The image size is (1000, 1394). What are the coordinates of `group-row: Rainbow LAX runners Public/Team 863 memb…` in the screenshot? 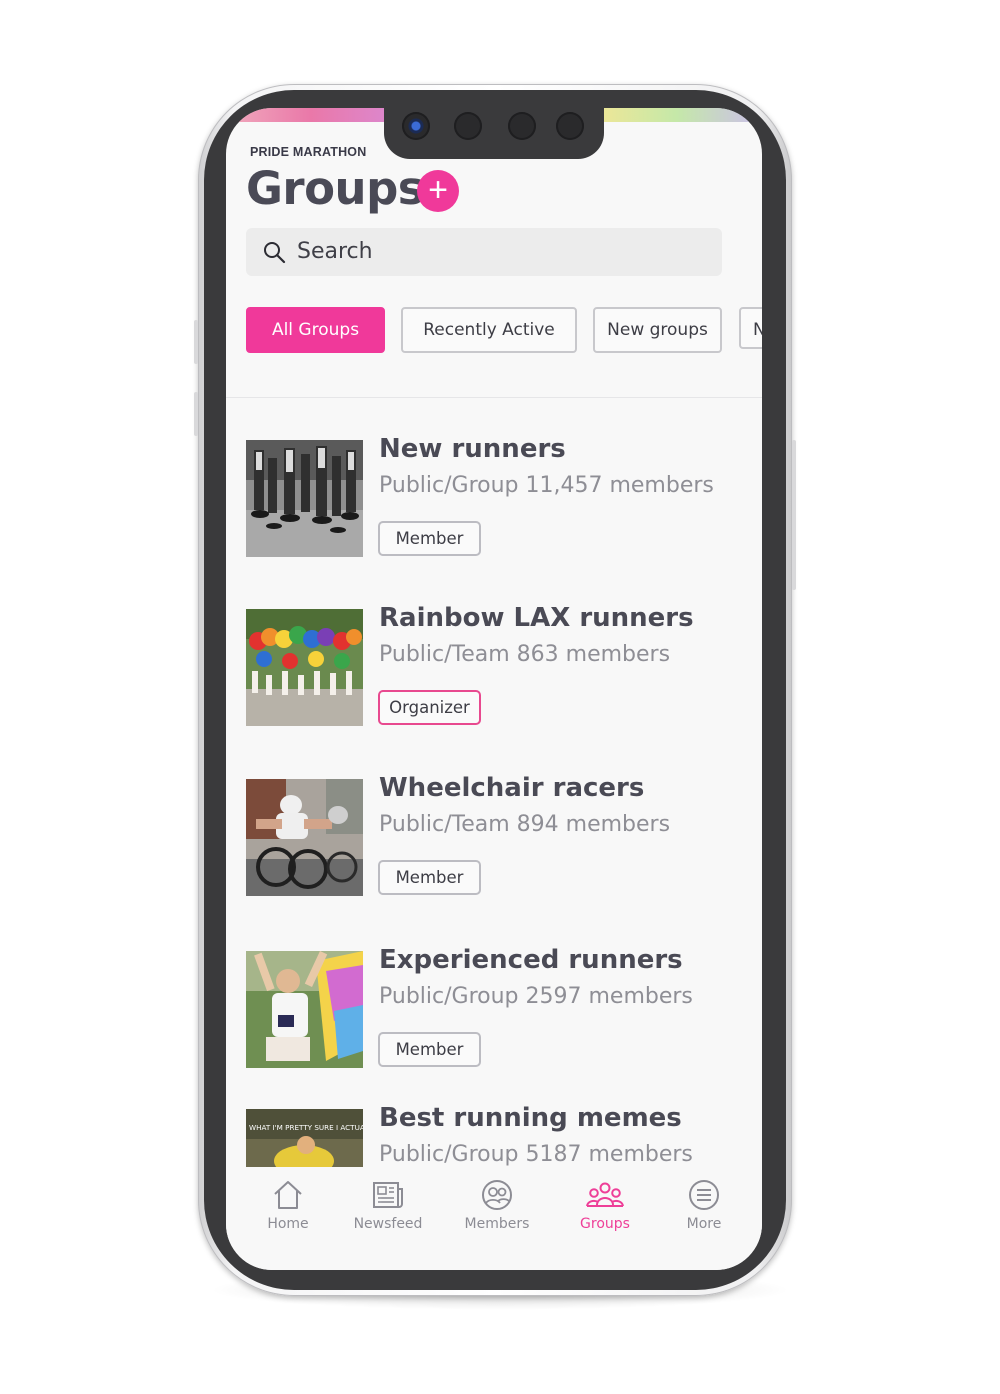 It's located at (496, 666).